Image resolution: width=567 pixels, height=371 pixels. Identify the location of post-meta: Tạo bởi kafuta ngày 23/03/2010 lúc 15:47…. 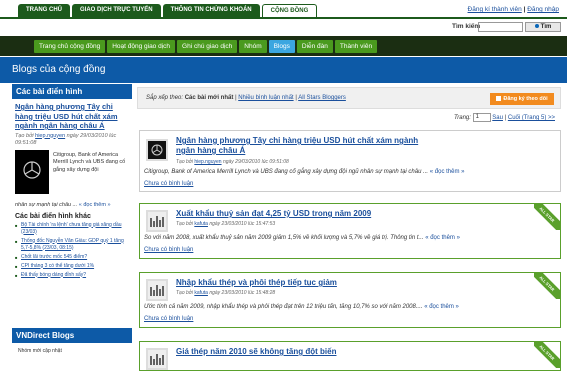
(225, 224).